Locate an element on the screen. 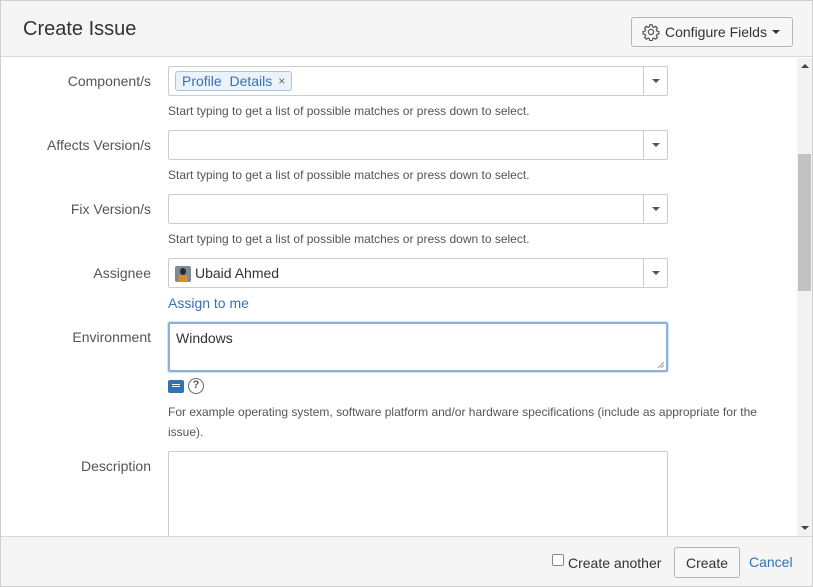 The image size is (813, 587). component-tag: Profile Details × is located at coordinates (234, 81).